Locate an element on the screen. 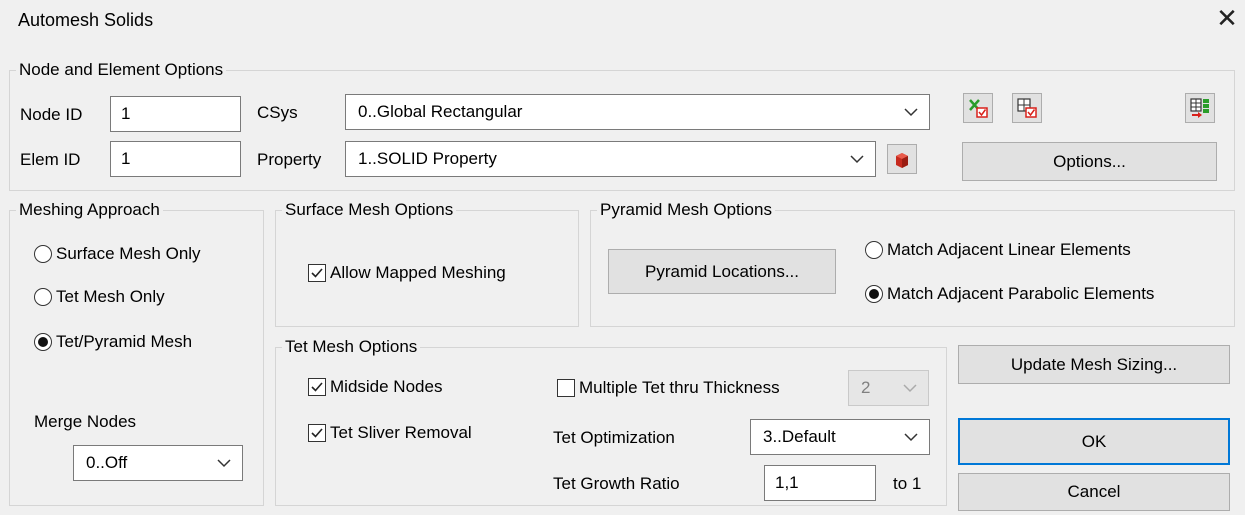 The width and height of the screenshot is (1245, 515). surface-mesh-only-radio: Surface Mesh Only is located at coordinates (117, 254).